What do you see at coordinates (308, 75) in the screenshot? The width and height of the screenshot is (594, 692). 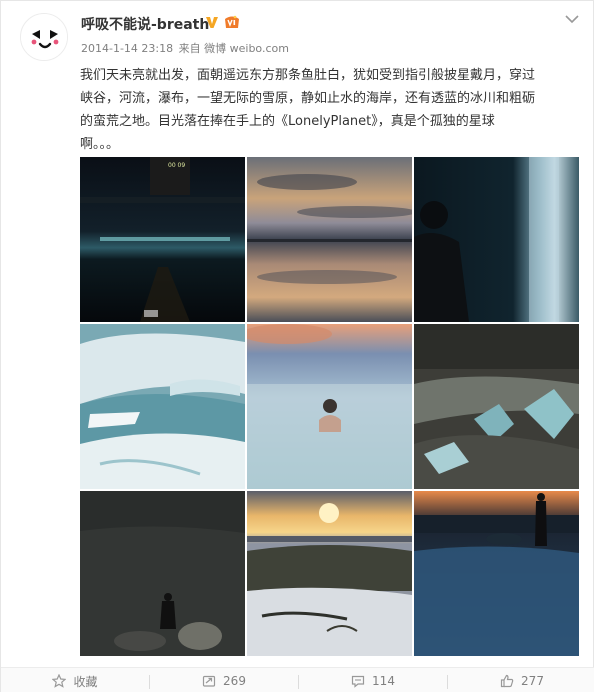 I see `post-text-line: 我们天未亮就出发，面朝遥远东方那条鱼肚白，犹如受到指引般披星戴月，穿过` at bounding box center [308, 75].